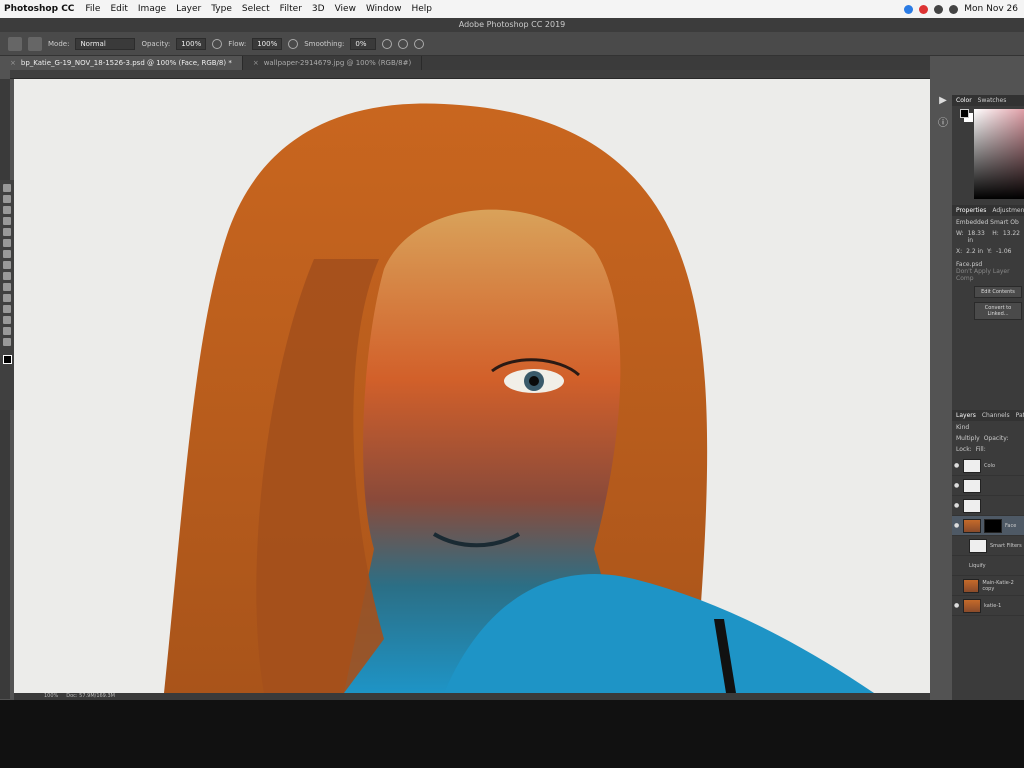 Image resolution: width=1024 pixels, height=768 pixels. Describe the element at coordinates (7, 298) in the screenshot. I see `gradient-tool-icon` at that location.